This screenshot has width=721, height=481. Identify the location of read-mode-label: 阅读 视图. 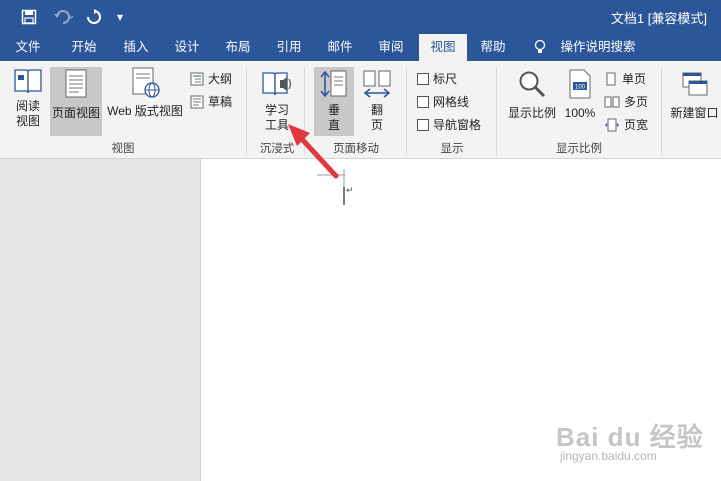
(27, 113).